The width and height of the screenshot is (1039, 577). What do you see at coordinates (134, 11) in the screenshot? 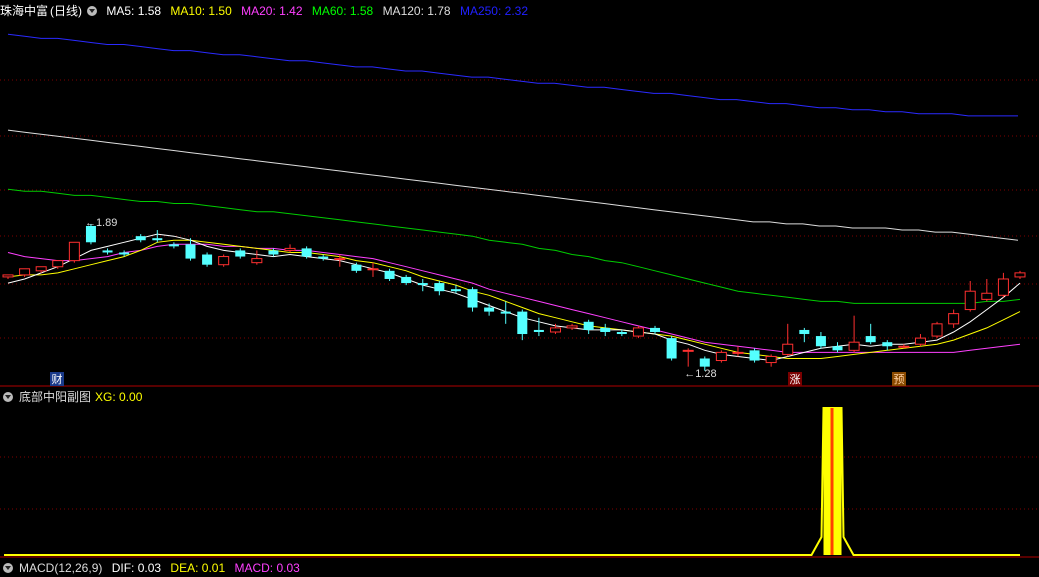
I see `ma5-label: MA5: 1.58` at bounding box center [134, 11].